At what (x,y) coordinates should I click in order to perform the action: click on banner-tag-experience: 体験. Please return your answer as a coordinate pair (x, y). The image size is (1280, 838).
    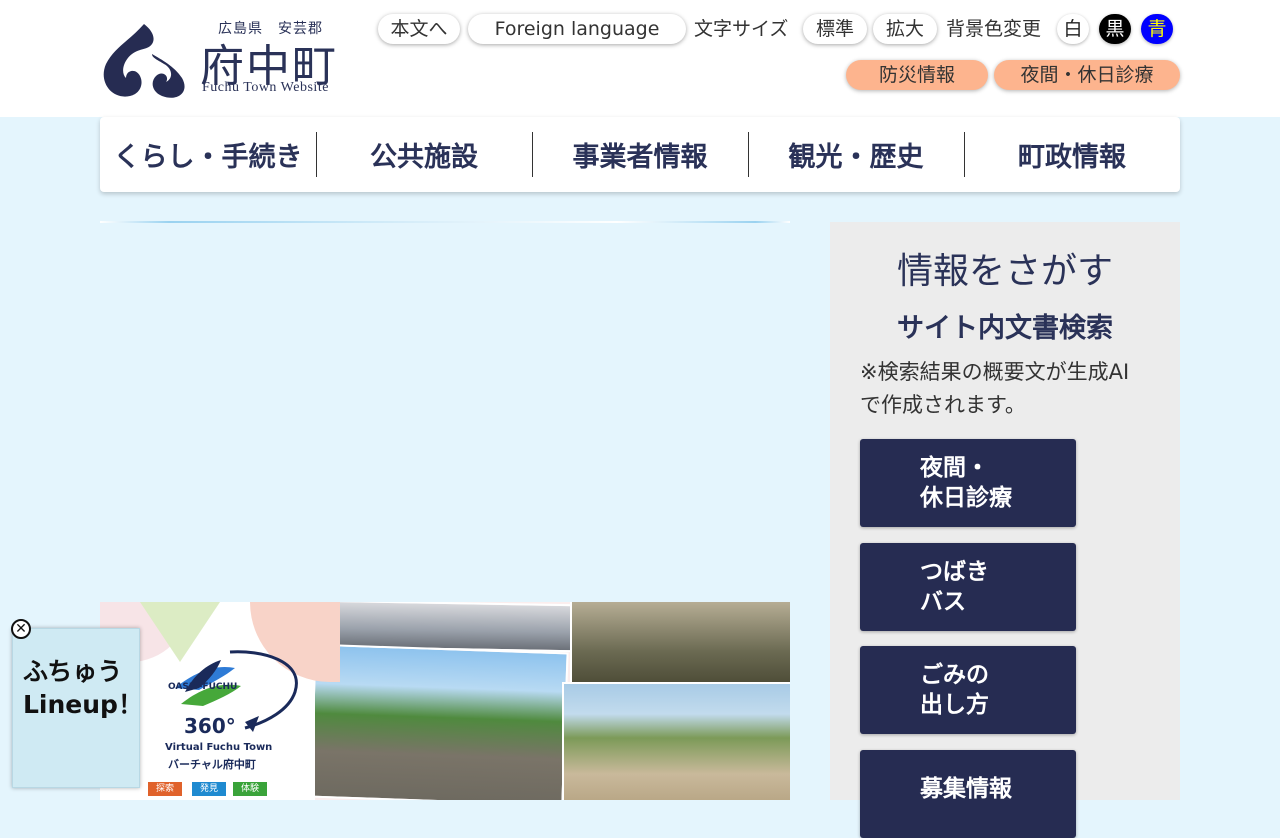
    Looking at the image, I should click on (250, 789).